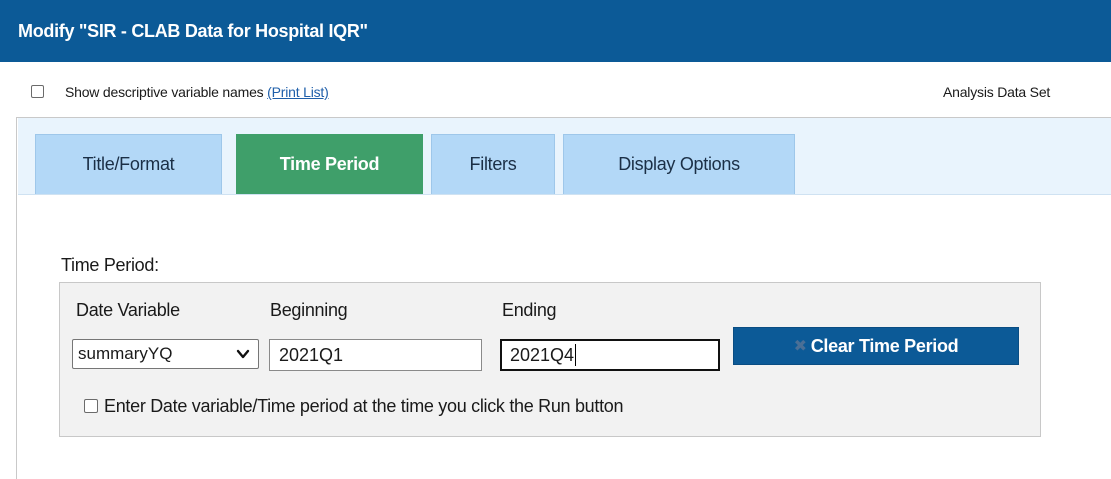  I want to click on ending-label: Ending, so click(529, 310).